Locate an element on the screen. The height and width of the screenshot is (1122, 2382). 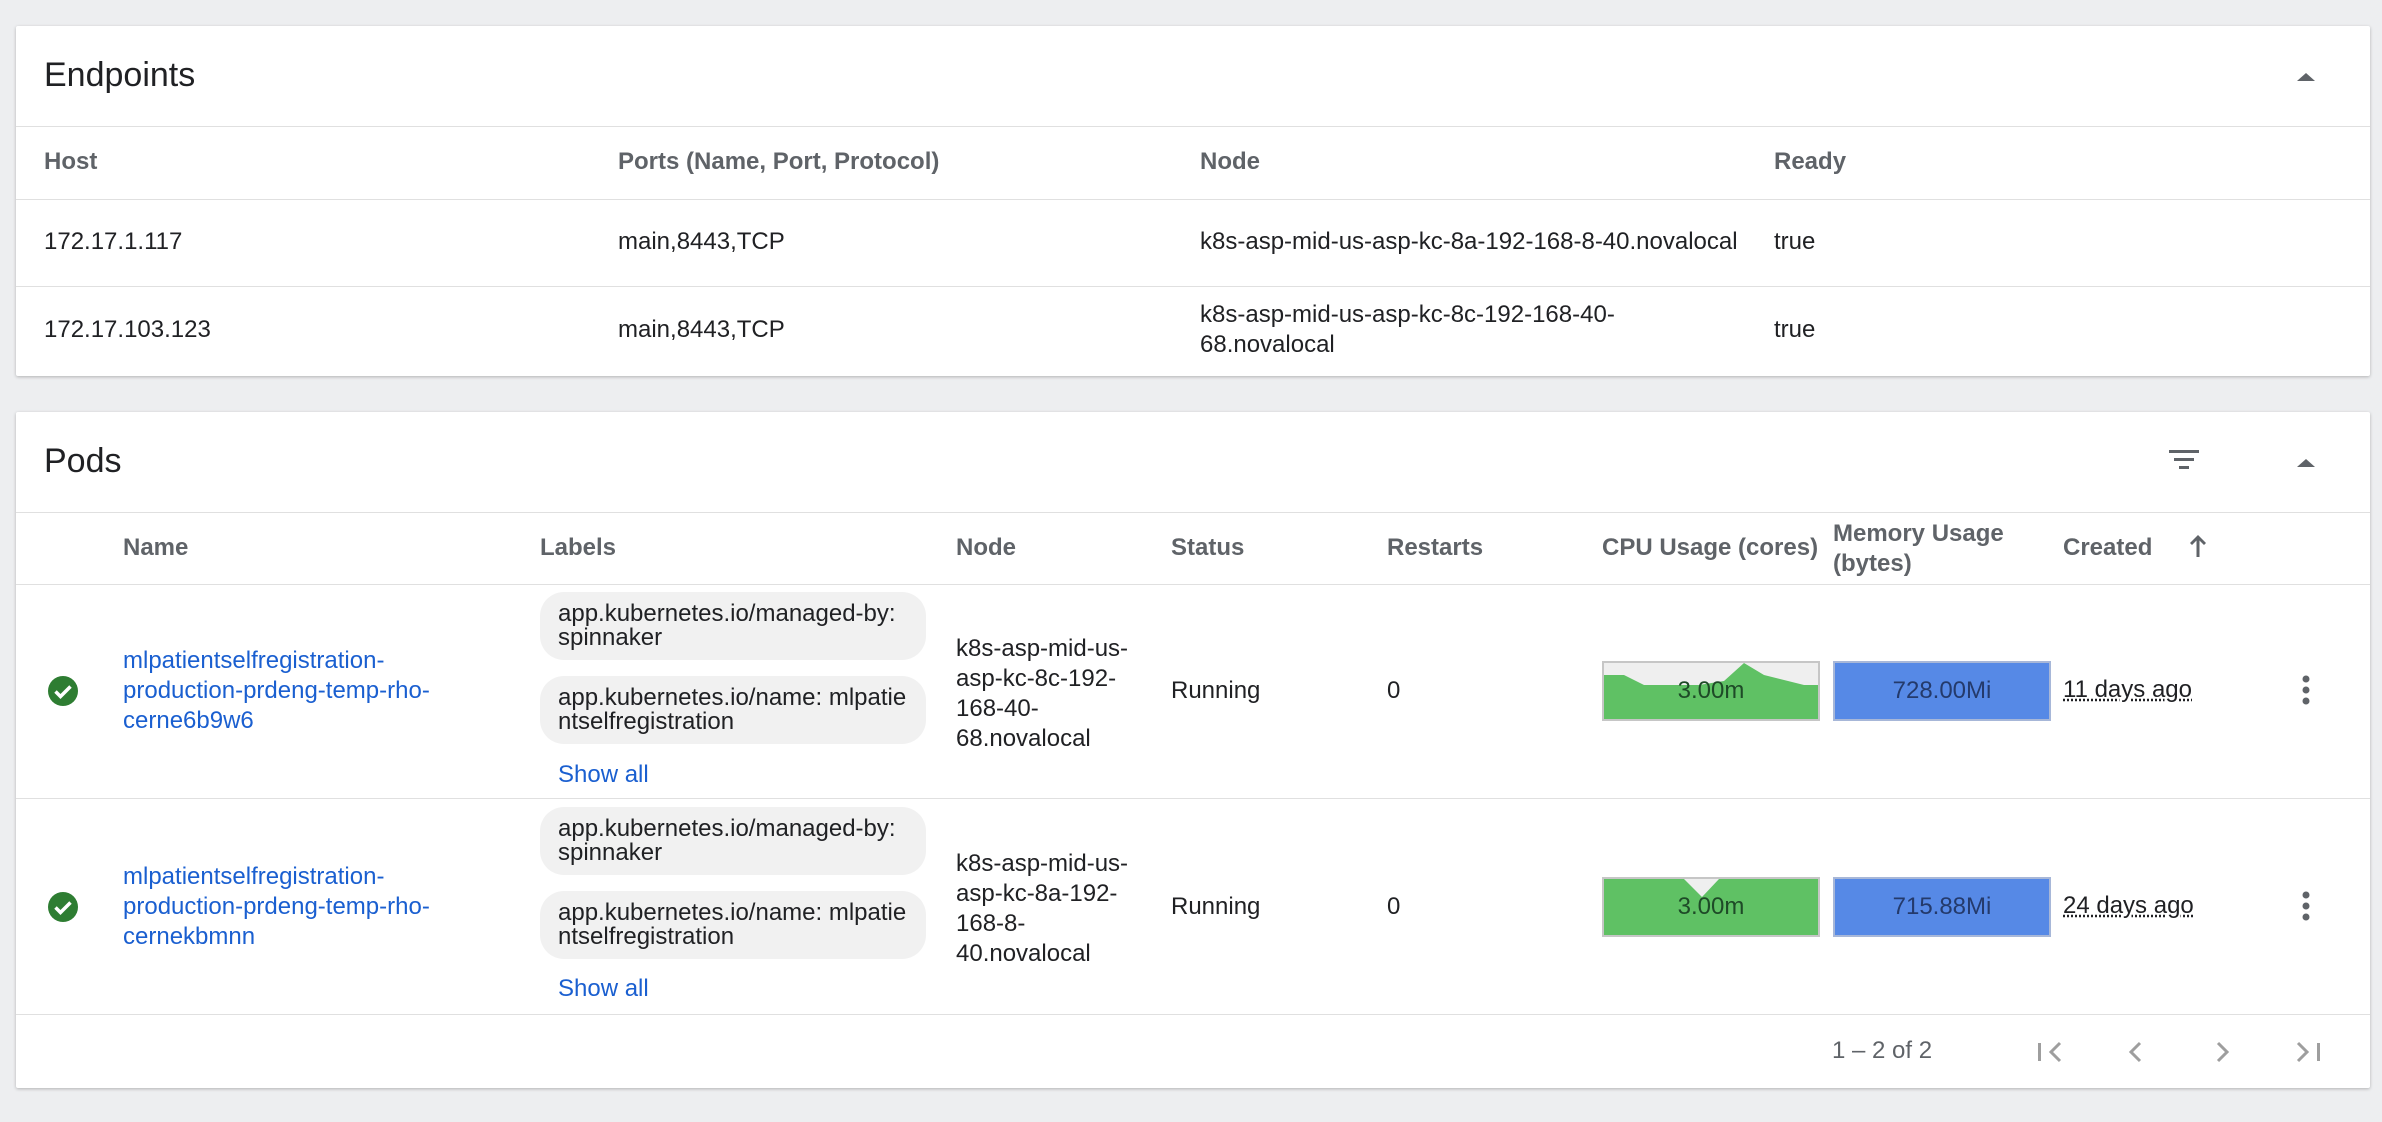
memory-usage-value: 715.88Mi is located at coordinates (1942, 906).